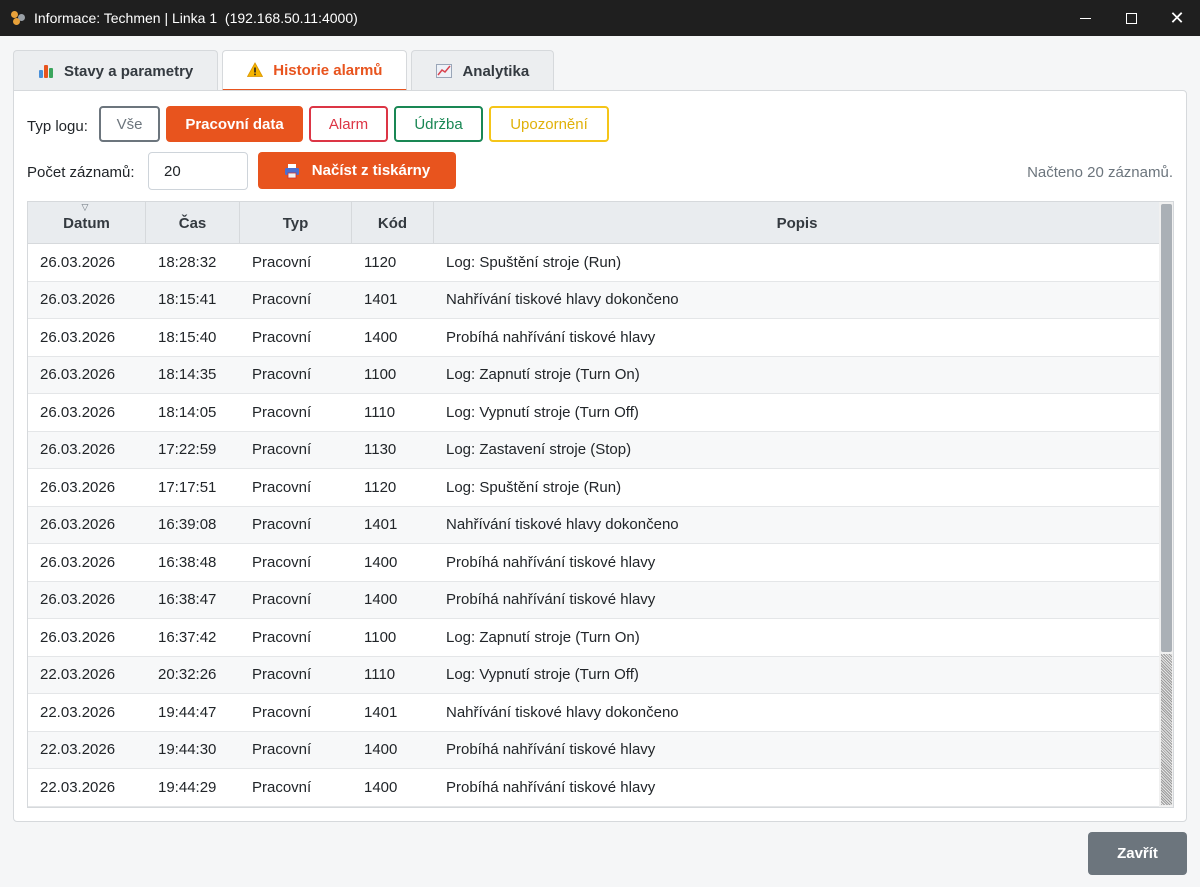 Image resolution: width=1200 pixels, height=887 pixels. What do you see at coordinates (187, 262) in the screenshot?
I see `cell-time: 18:28:32` at bounding box center [187, 262].